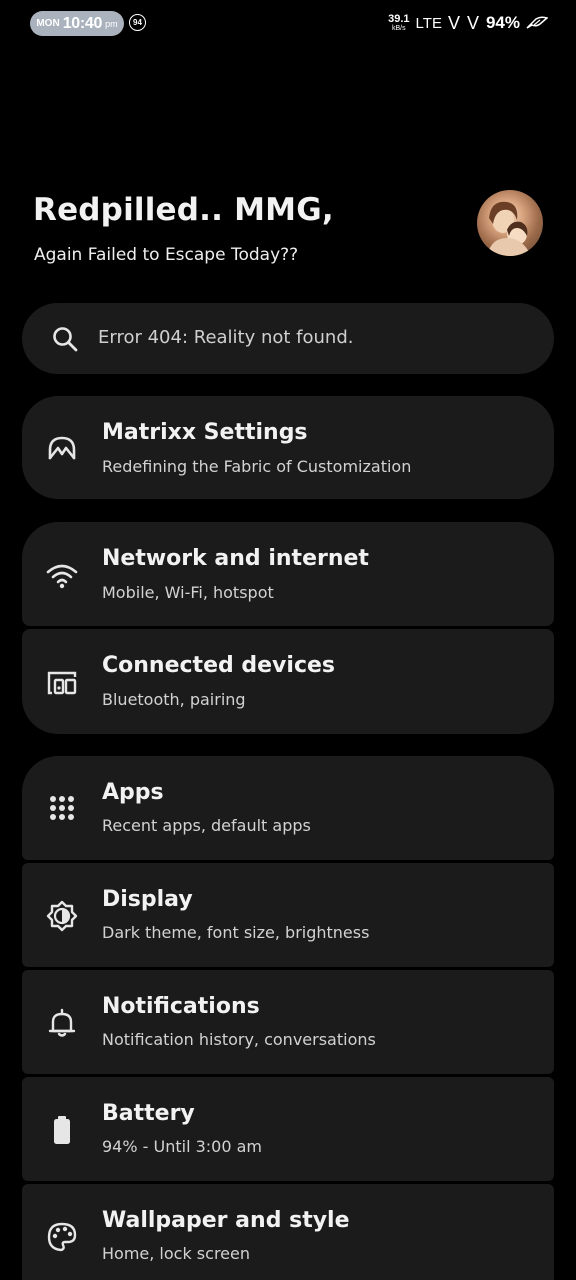 This screenshot has width=576, height=1280. What do you see at coordinates (174, 699) in the screenshot?
I see `settings-item-subtitle: Bluetooth, pairing` at bounding box center [174, 699].